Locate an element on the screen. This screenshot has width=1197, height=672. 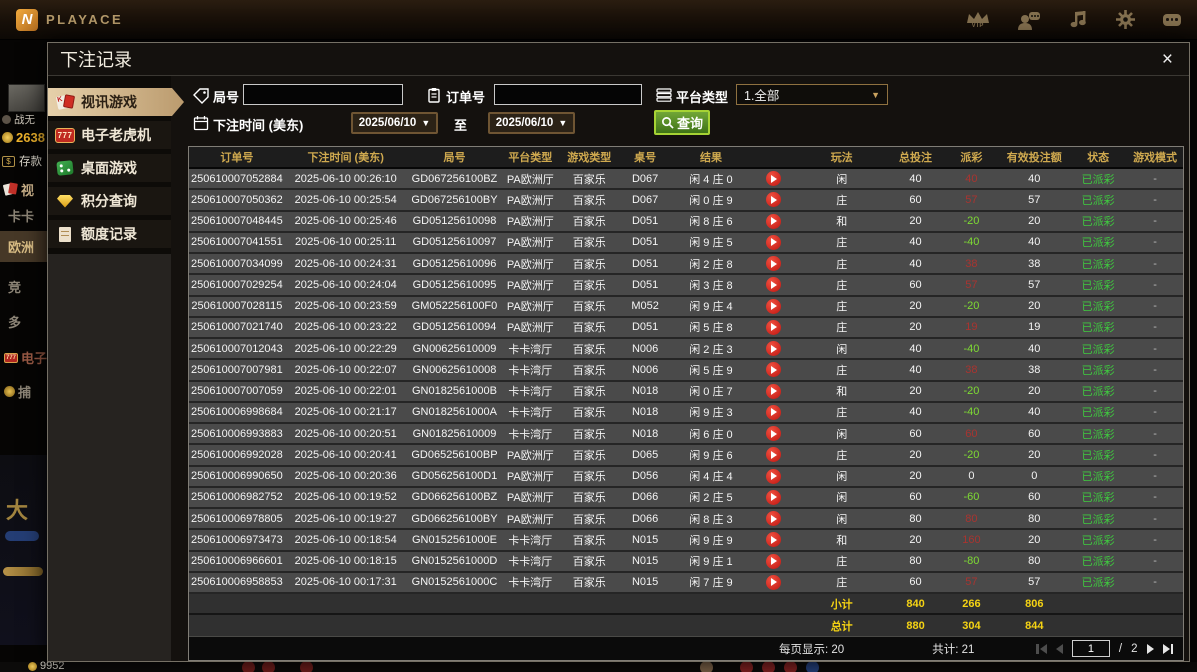
cell-result: 闲 8 庄 6 is located at coordinates (711, 222).